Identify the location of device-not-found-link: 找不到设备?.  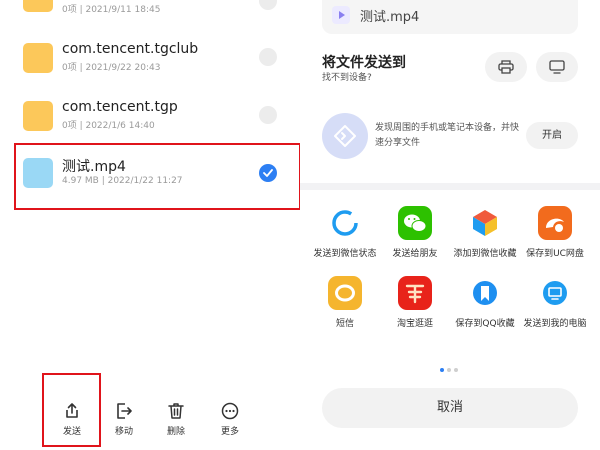
(347, 76).